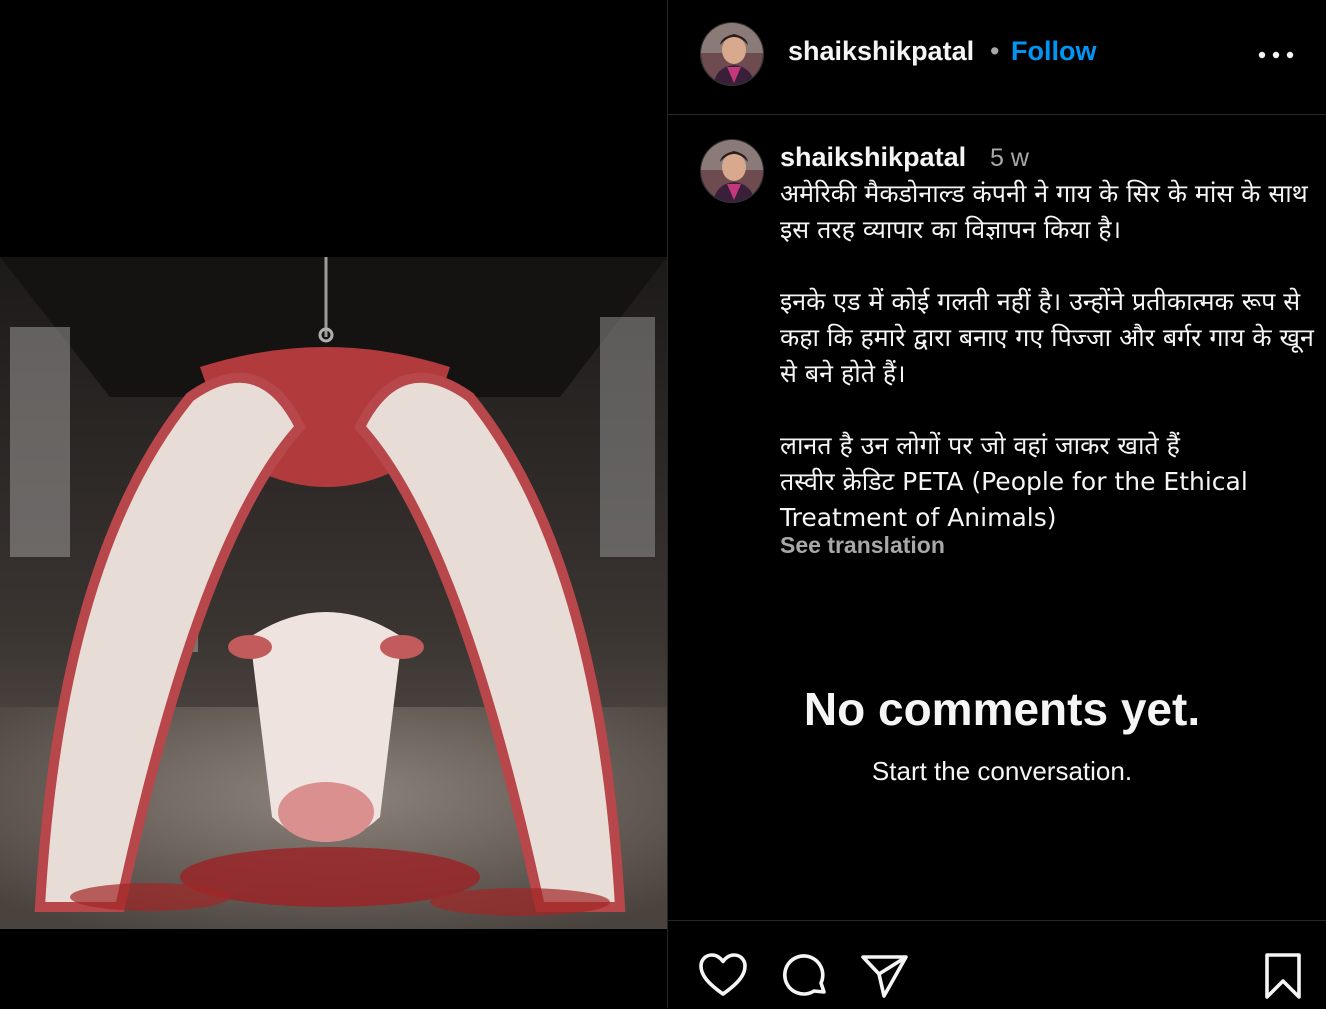 Image resolution: width=1326 pixels, height=1009 pixels. Describe the element at coordinates (1276, 55) in the screenshot. I see `more-options-icon` at that location.